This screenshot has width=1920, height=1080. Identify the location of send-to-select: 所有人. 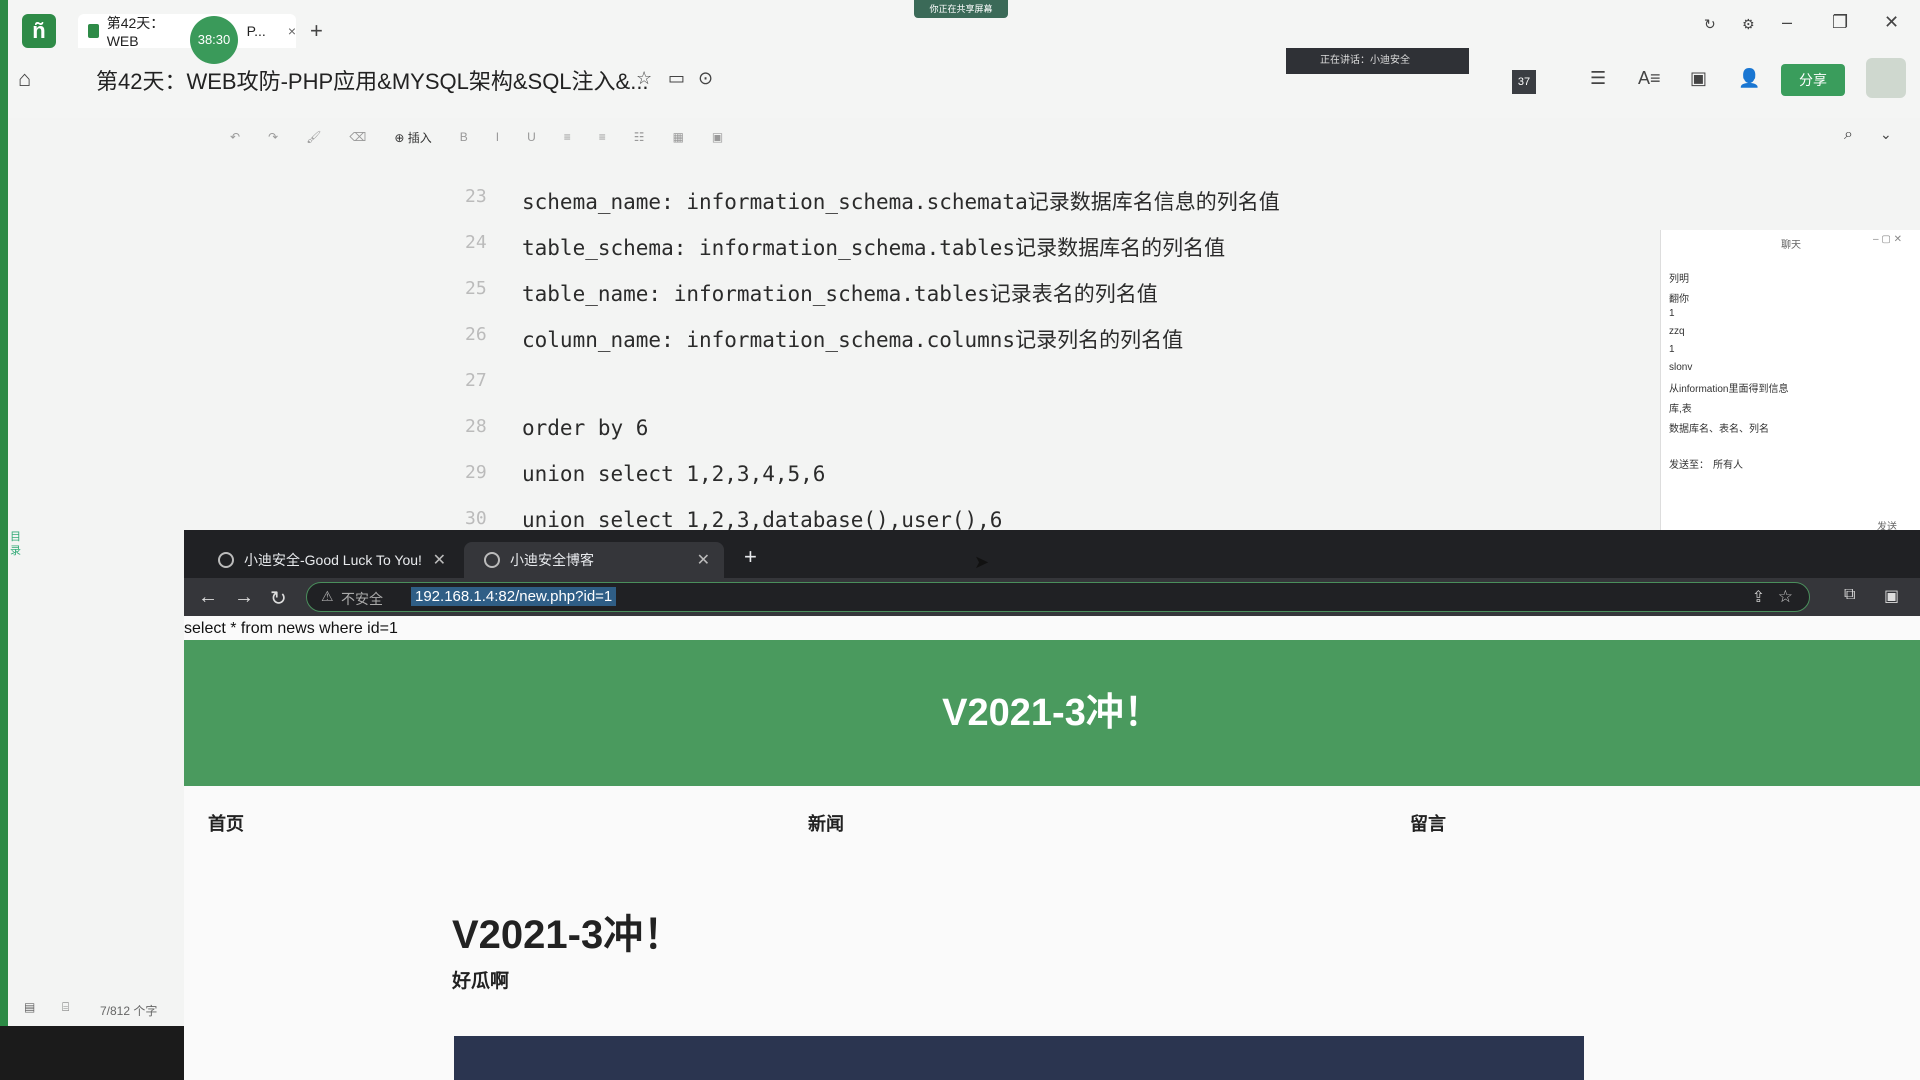
(1728, 463).